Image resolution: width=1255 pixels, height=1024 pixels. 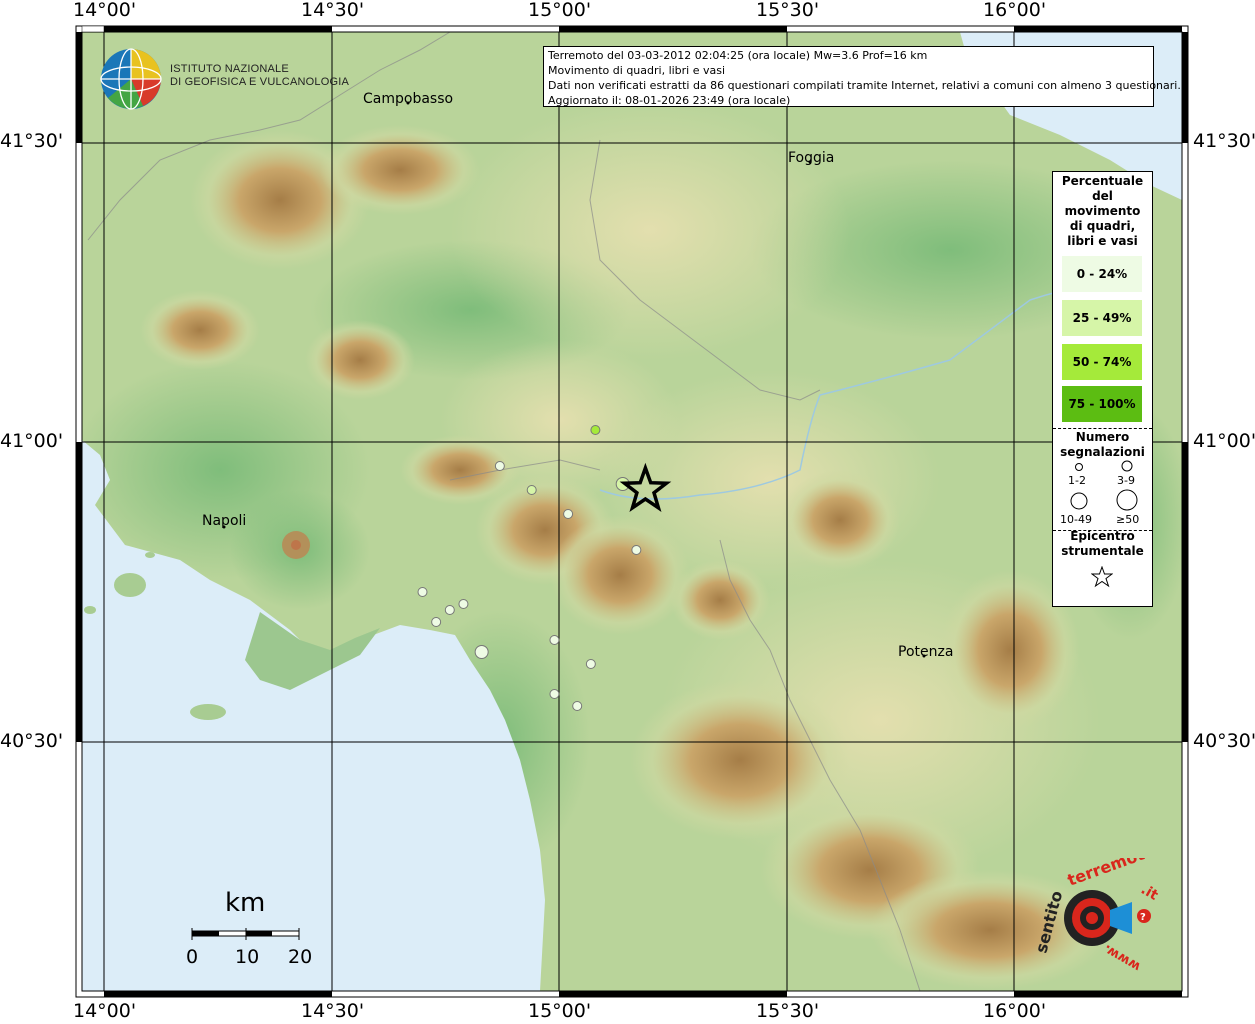 I want to click on city-label-campobasso: Campobasso, so click(x=408, y=99).